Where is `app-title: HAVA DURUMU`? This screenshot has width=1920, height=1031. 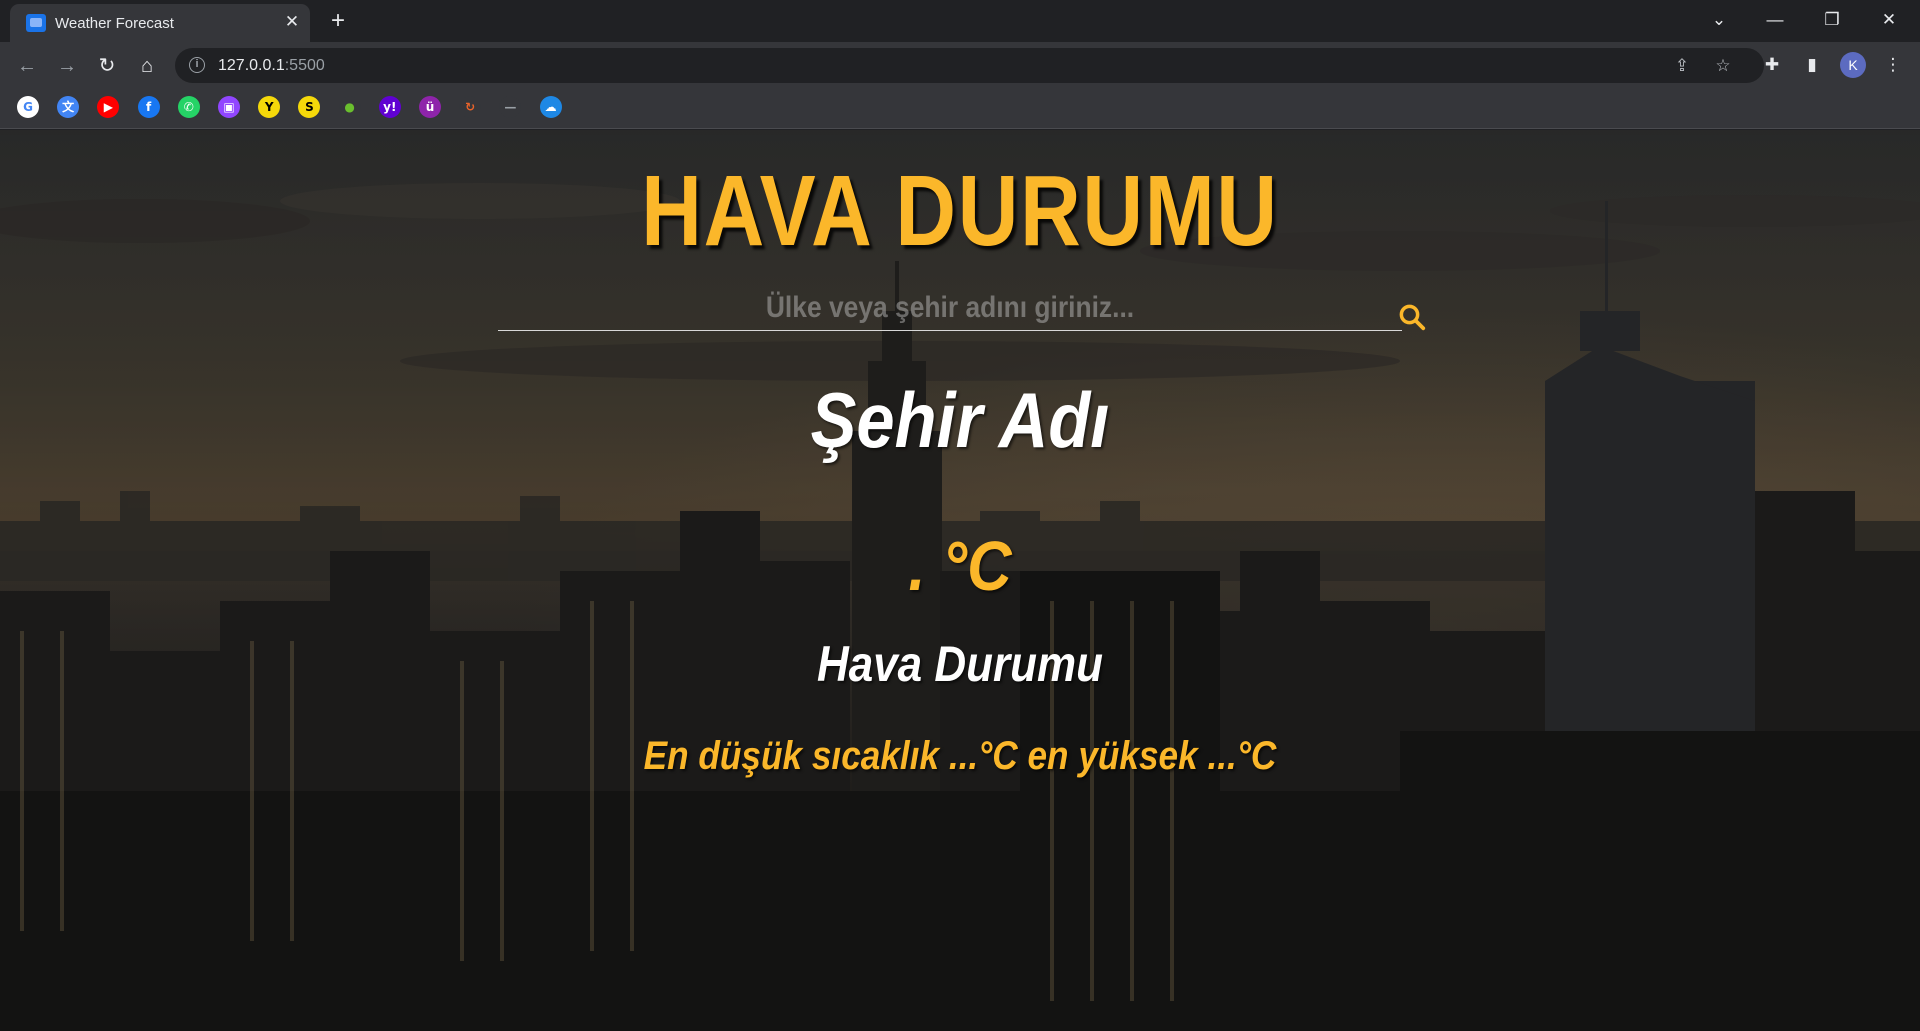
app-title: HAVA DURUMU is located at coordinates (960, 211).